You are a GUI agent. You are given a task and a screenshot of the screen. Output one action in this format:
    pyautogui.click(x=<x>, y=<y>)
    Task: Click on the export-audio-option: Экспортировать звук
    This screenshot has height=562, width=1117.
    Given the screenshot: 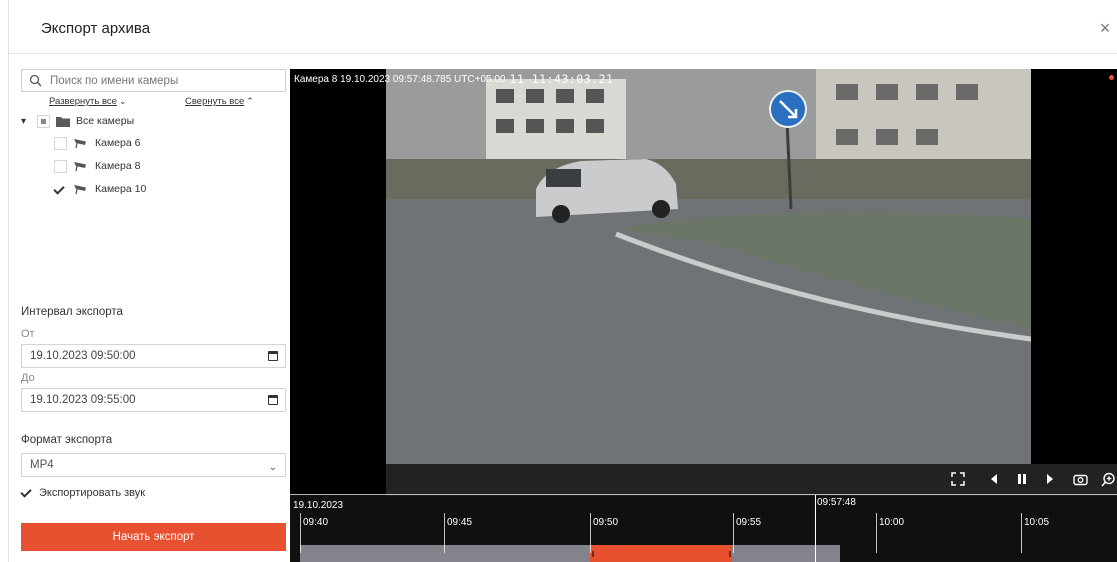 What is the action you would take?
    pyautogui.click(x=83, y=492)
    